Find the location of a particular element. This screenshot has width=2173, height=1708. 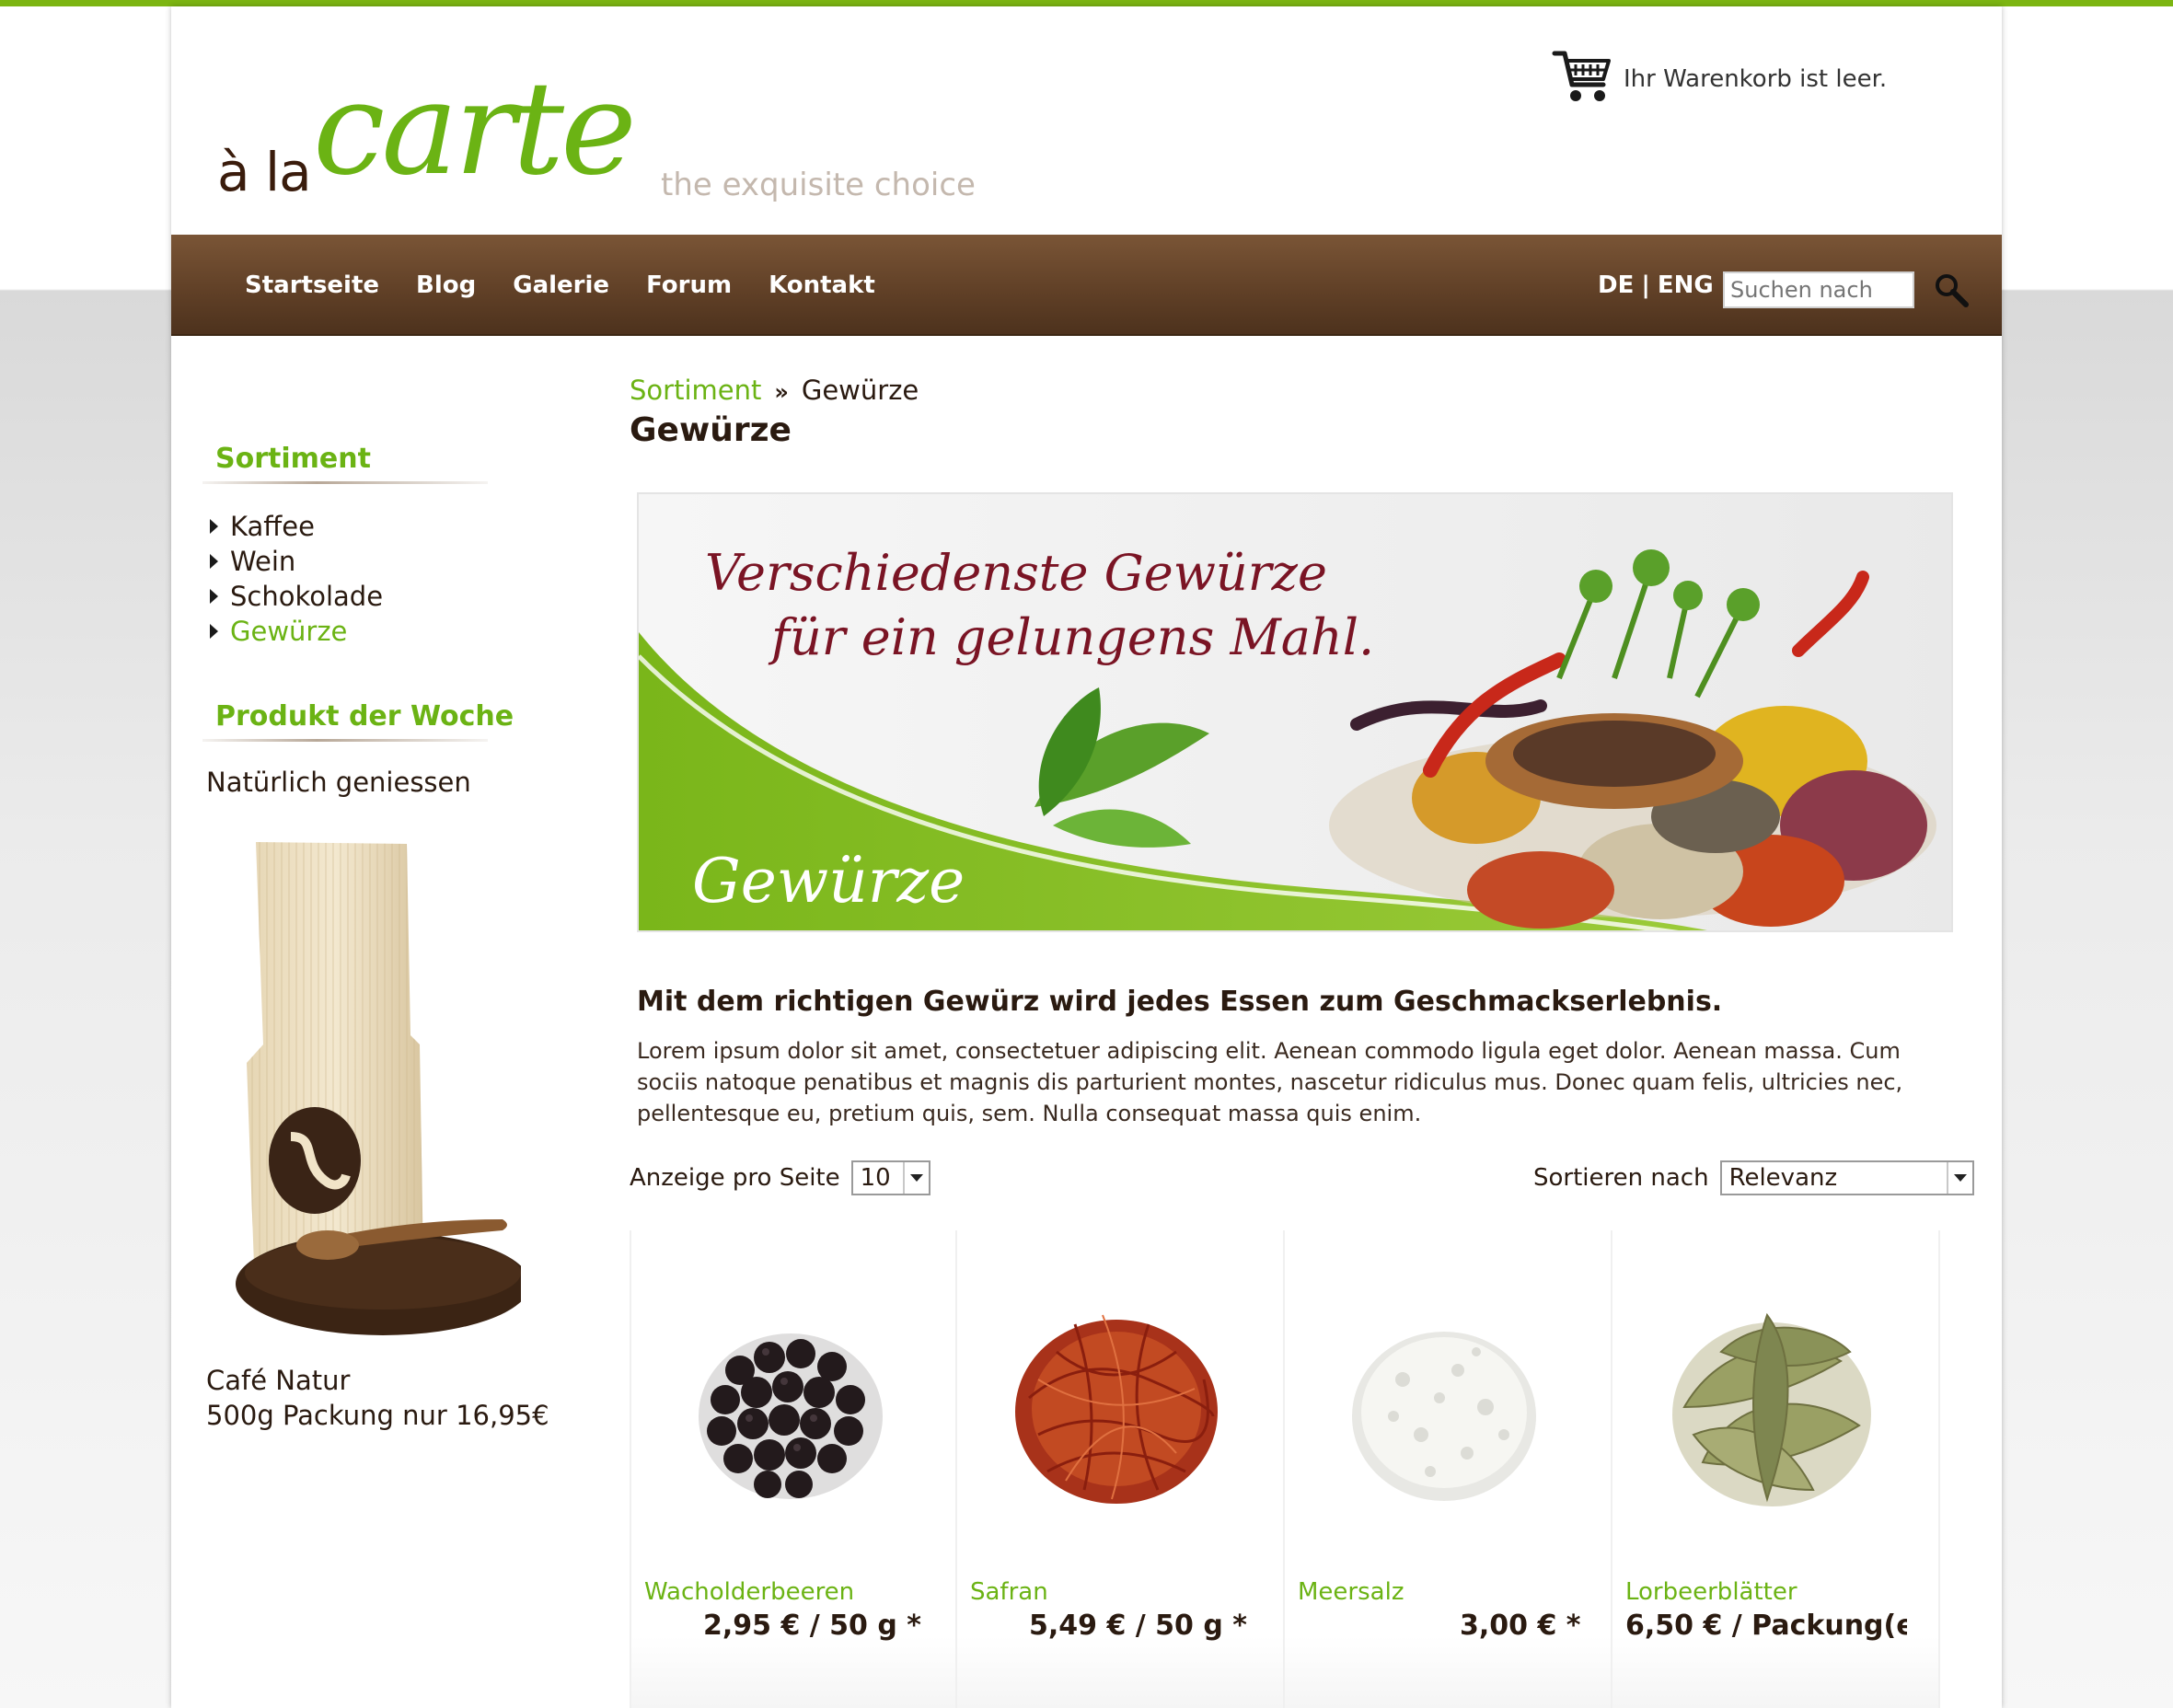

sort-select: Relevanz is located at coordinates (1847, 1178).